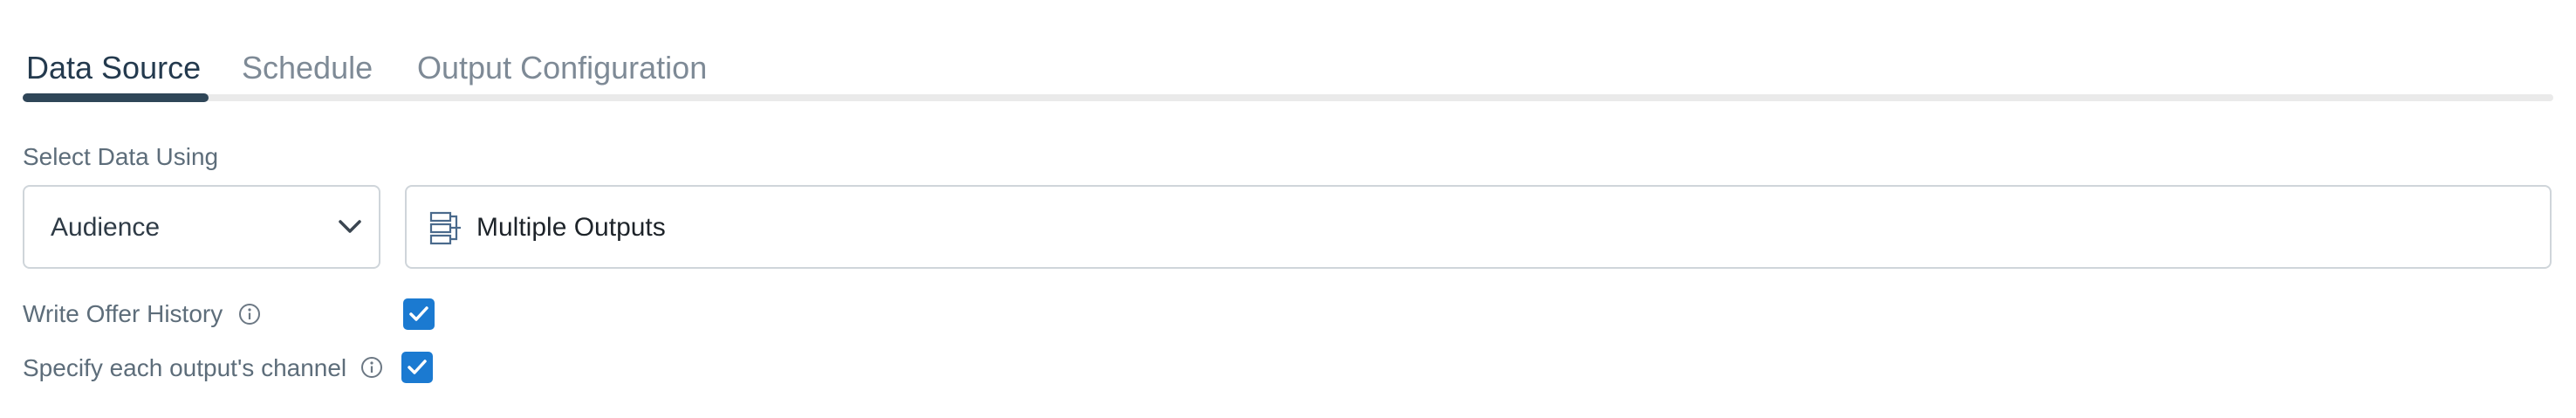 This screenshot has height=418, width=2576. Describe the element at coordinates (106, 227) in the screenshot. I see `select-data-value: Audience` at that location.